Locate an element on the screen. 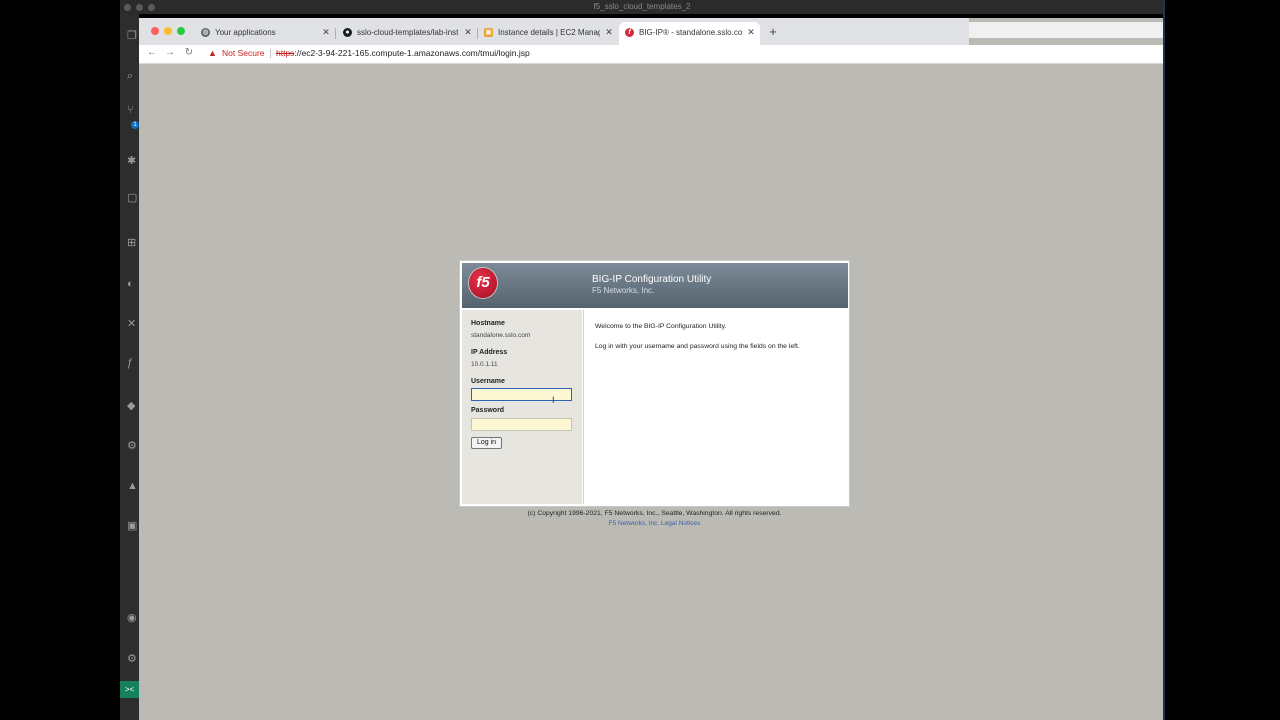 The width and height of the screenshot is (1280, 720). new-tab-button: + is located at coordinates (773, 32).